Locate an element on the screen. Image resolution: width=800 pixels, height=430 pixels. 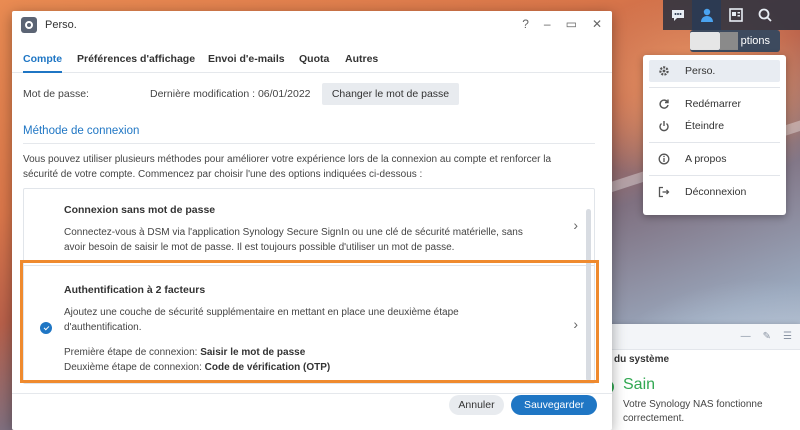
tab-envoi-emails: Envoi d'e-mails is located at coordinates (246, 63).